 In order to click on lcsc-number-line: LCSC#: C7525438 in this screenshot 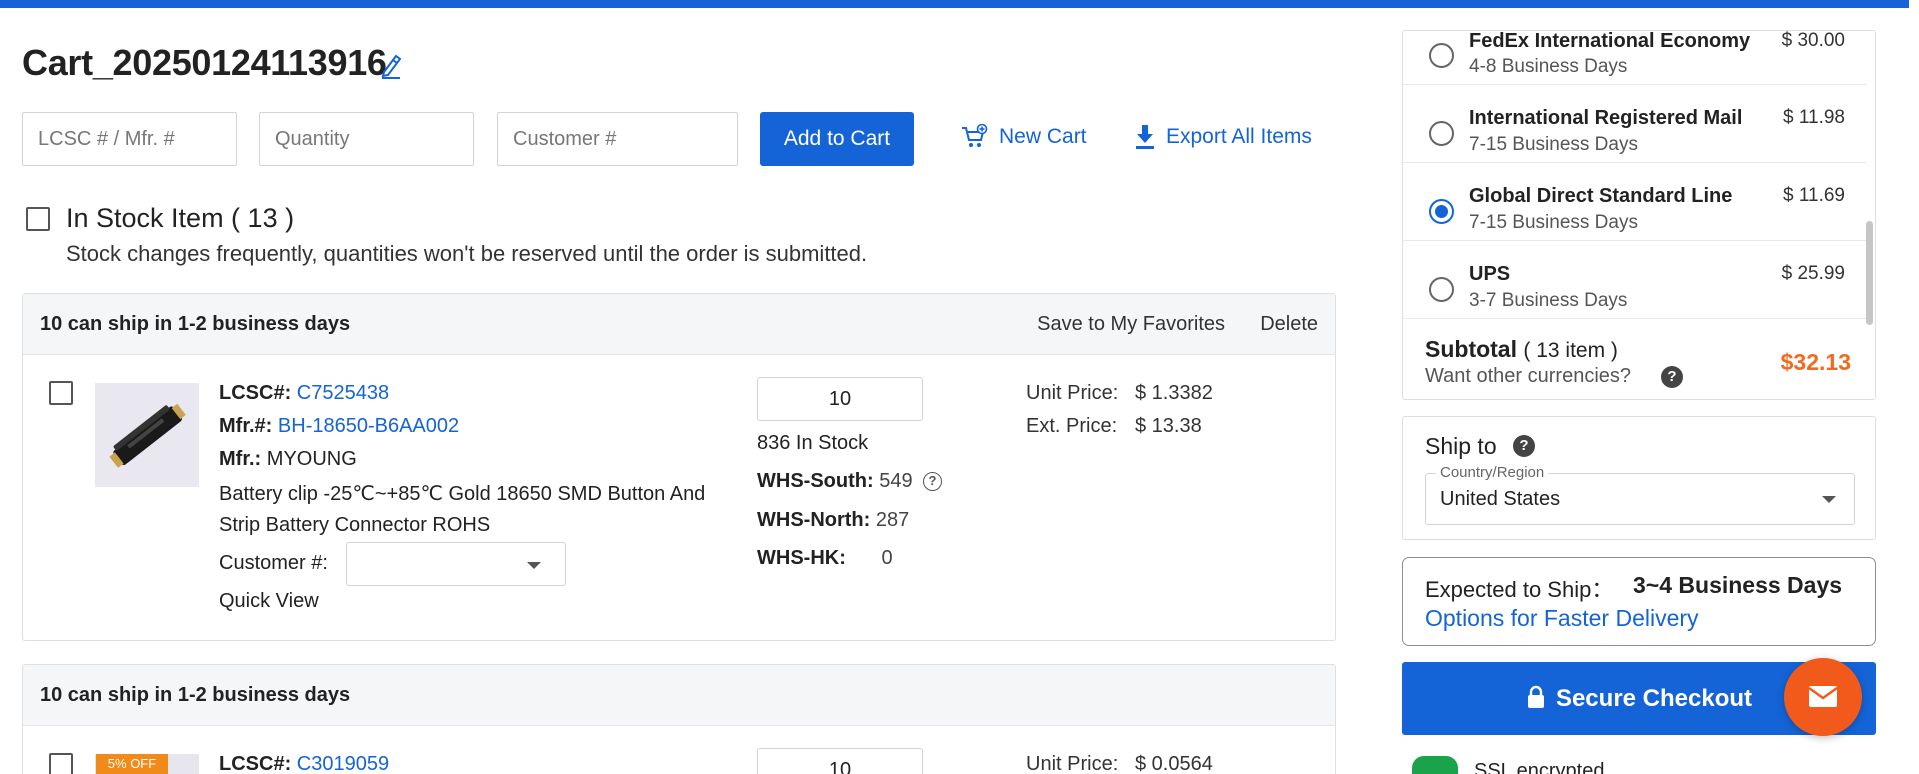, I will do `click(304, 393)`.